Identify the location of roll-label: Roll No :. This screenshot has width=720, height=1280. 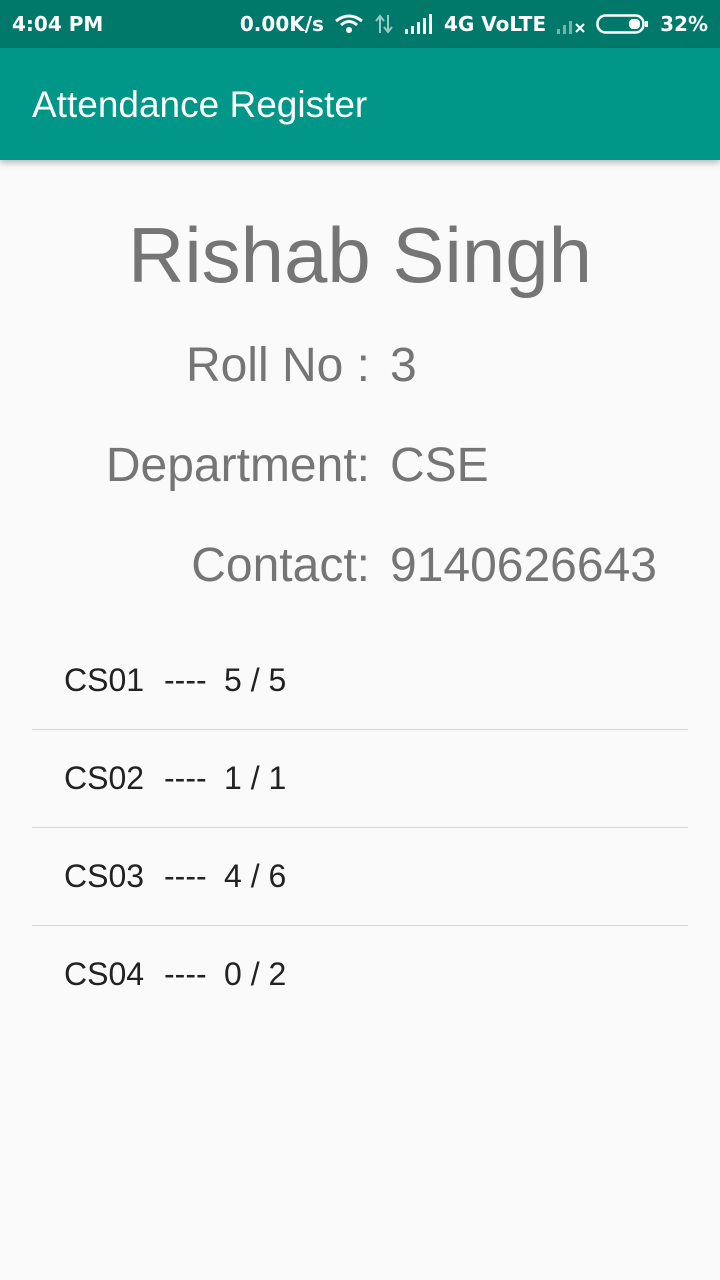
(277, 365).